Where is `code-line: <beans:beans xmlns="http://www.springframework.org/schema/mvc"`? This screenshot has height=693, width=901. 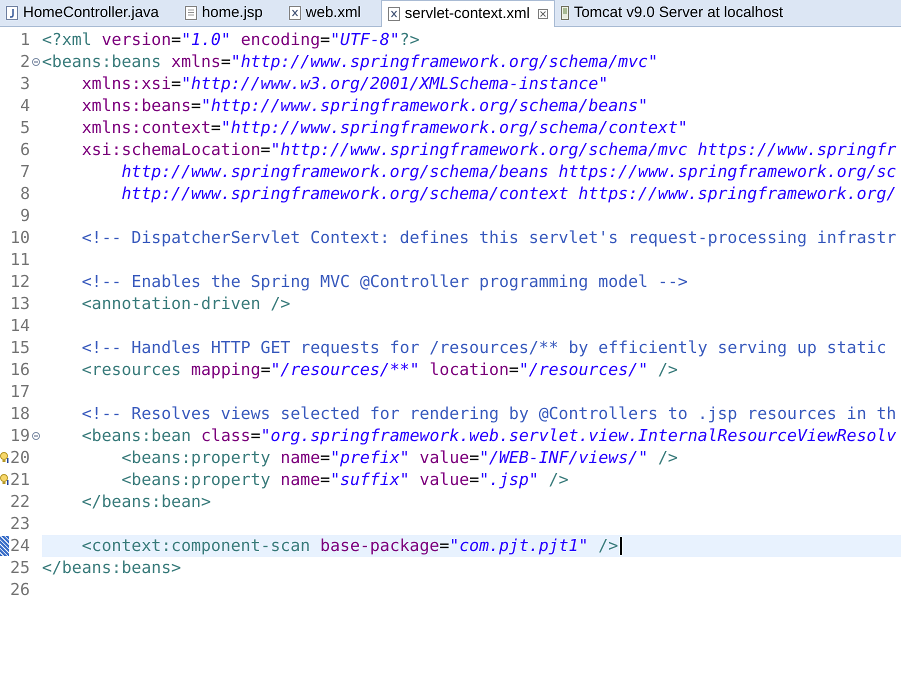 code-line: <beans:beans xmlns="http://www.springframework.org/schema/mvc" is located at coordinates (350, 62).